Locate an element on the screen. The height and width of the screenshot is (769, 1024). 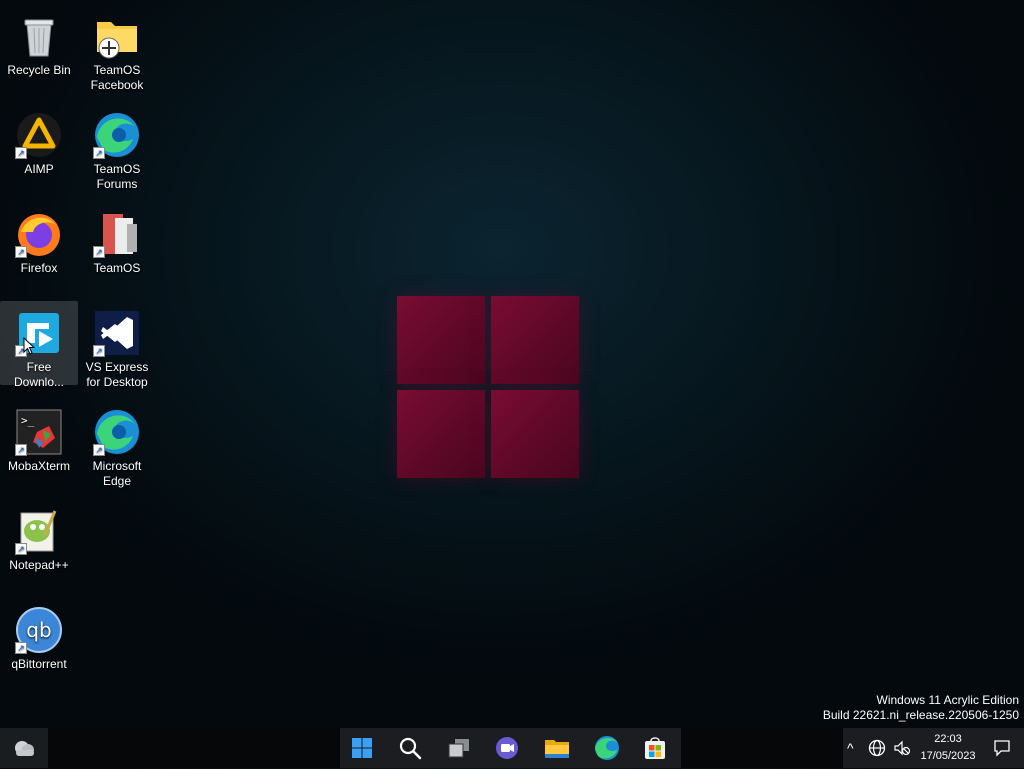
desktop-icon-notepadpp: ↗ Notepad++ is located at coordinates (39, 536).